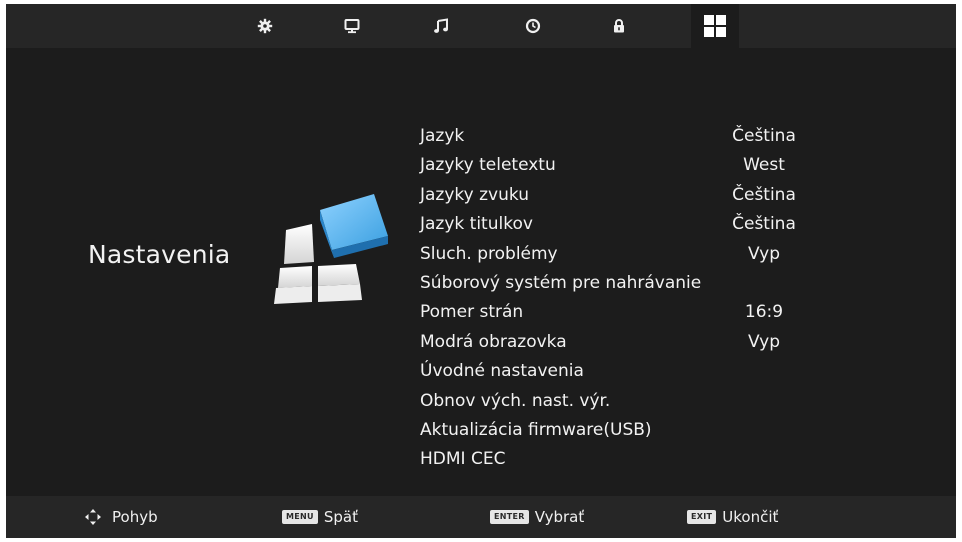 The height and width of the screenshot is (542, 962). Describe the element at coordinates (624, 165) in the screenshot. I see `menu-item: Jazyky teletextu West` at that location.